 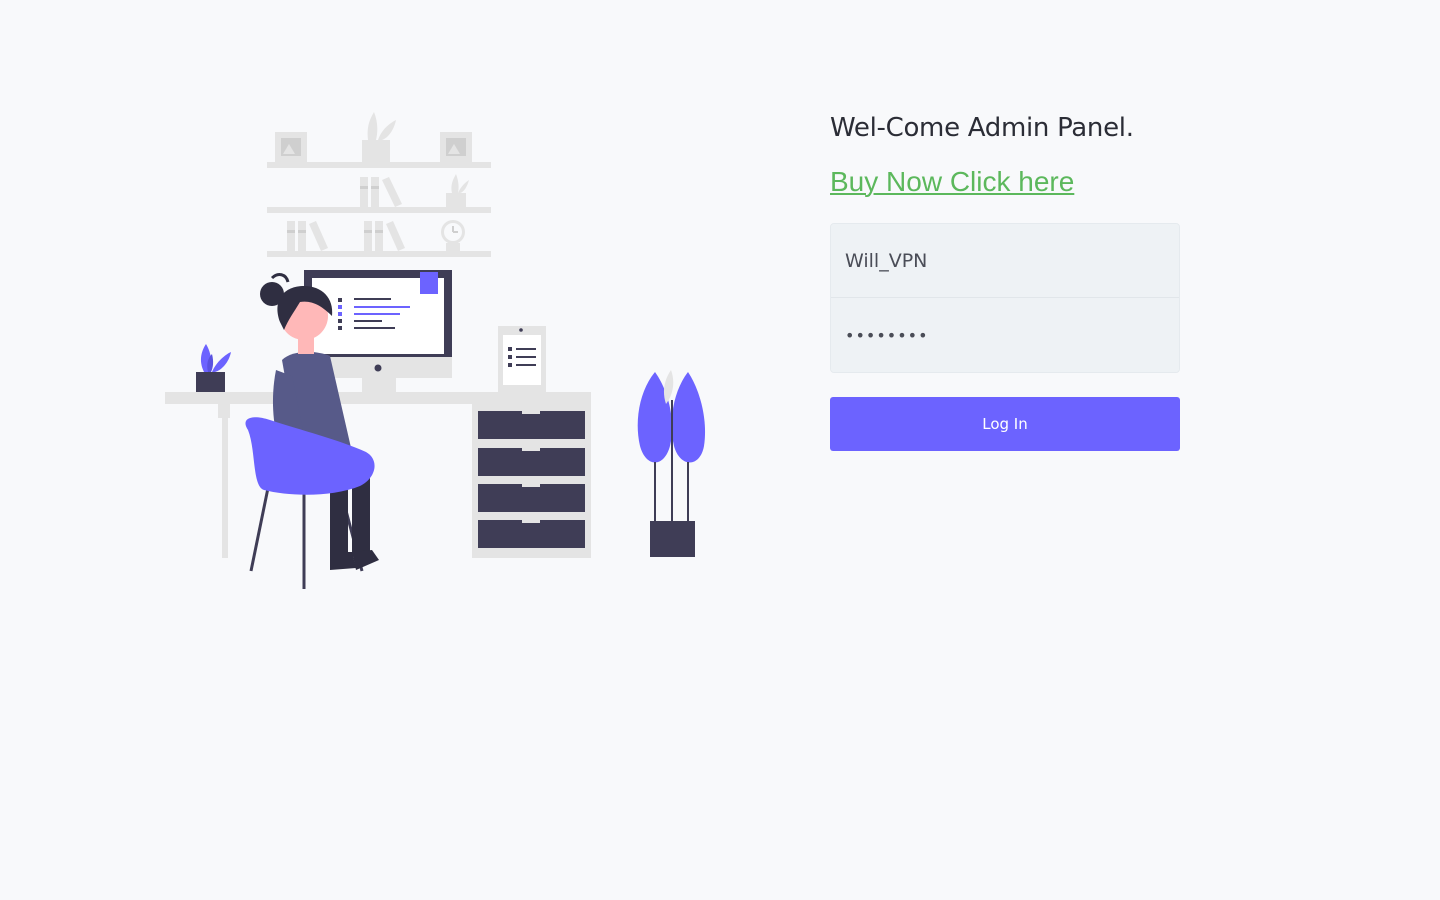 I want to click on password-input, so click(x=1005, y=335).